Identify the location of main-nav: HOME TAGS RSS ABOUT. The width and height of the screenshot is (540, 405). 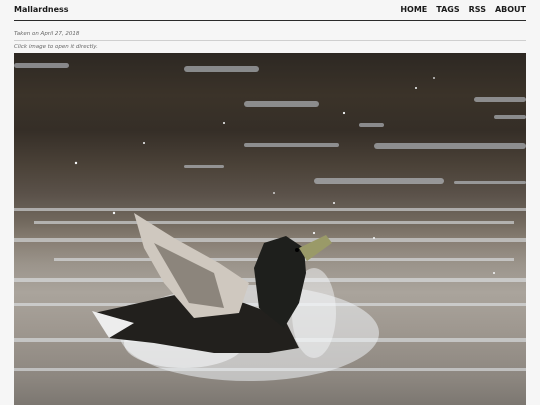
(463, 9).